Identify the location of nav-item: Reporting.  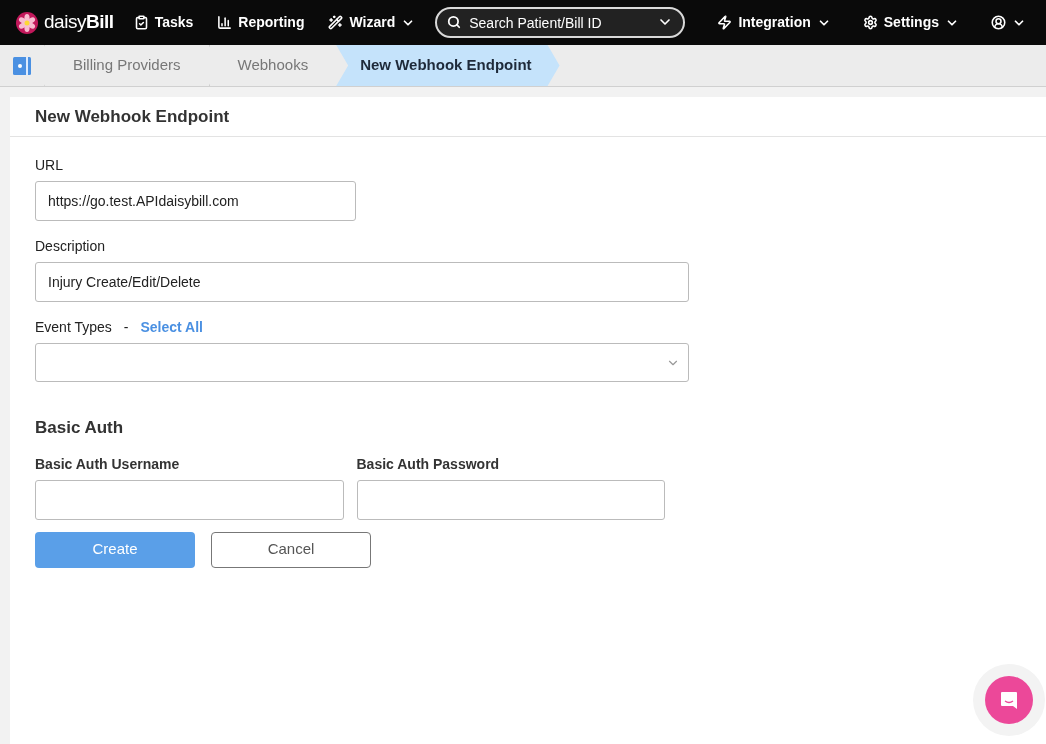
(261, 22).